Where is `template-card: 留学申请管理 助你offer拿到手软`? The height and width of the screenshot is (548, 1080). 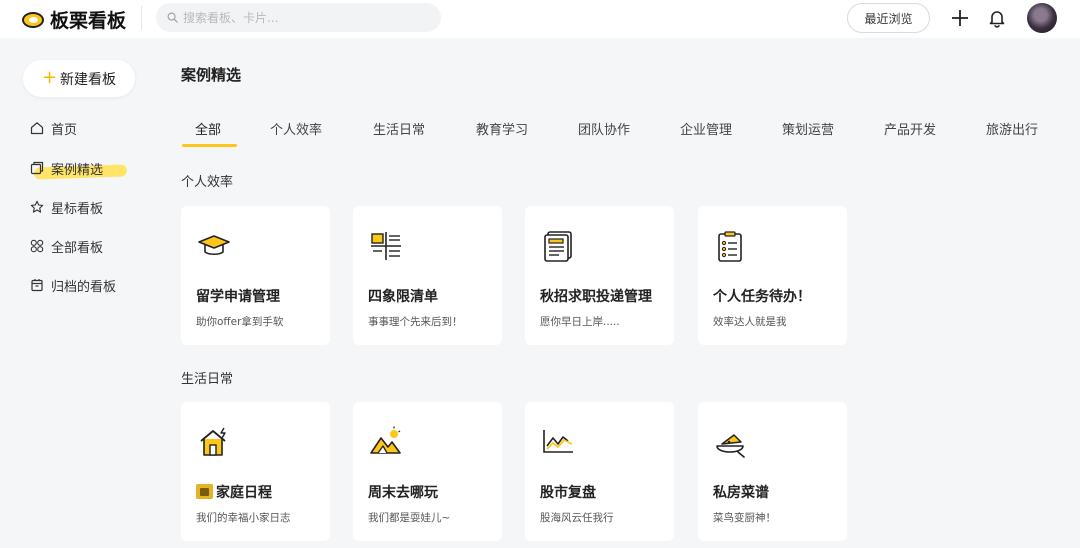
template-card: 留学申请管理 助你offer拿到手软 is located at coordinates (255, 275).